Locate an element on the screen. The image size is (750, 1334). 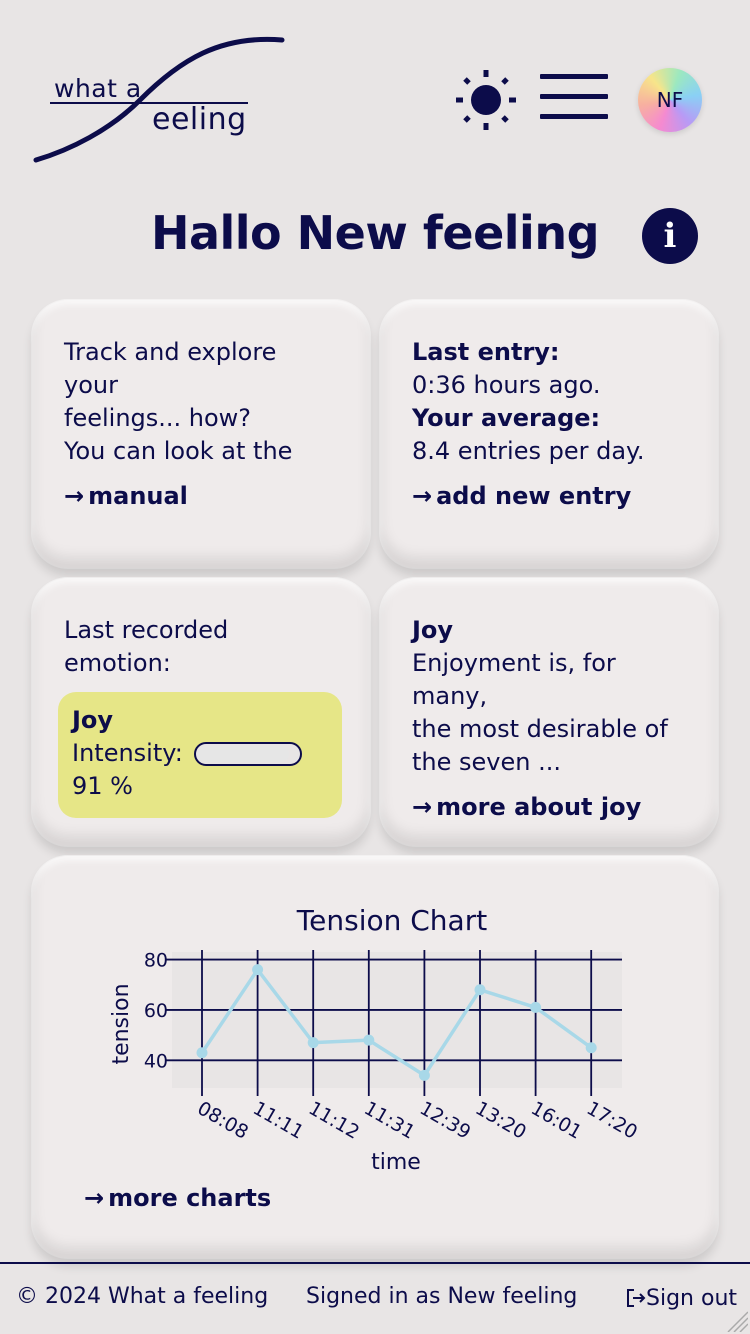
intro-text-line2: feelings... how? is located at coordinates (158, 418).